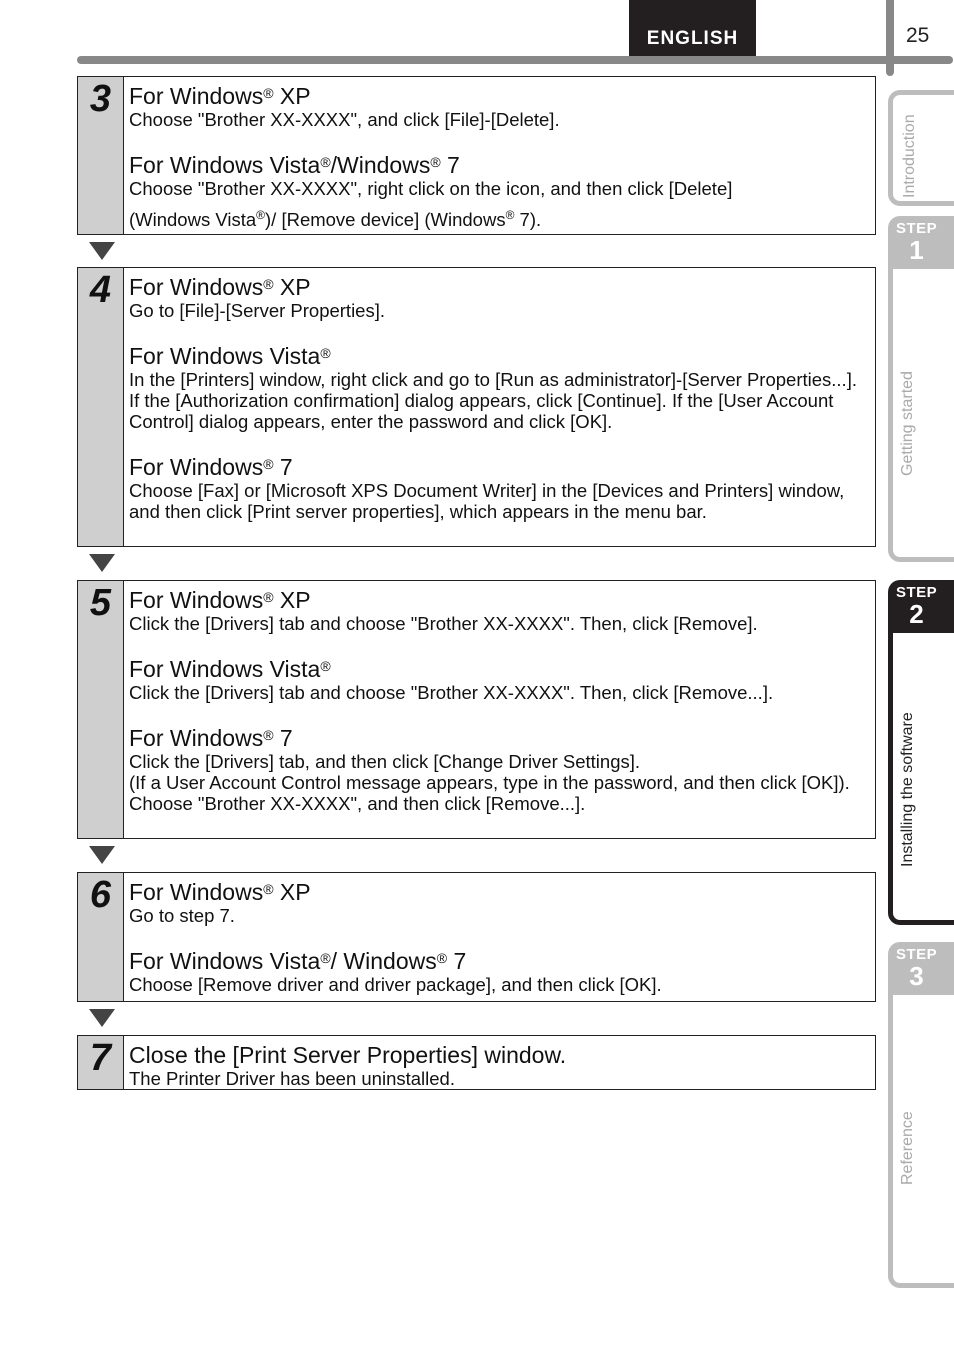 Image resolution: width=954 pixels, height=1352 pixels. I want to click on step-number: 4, so click(101, 407).